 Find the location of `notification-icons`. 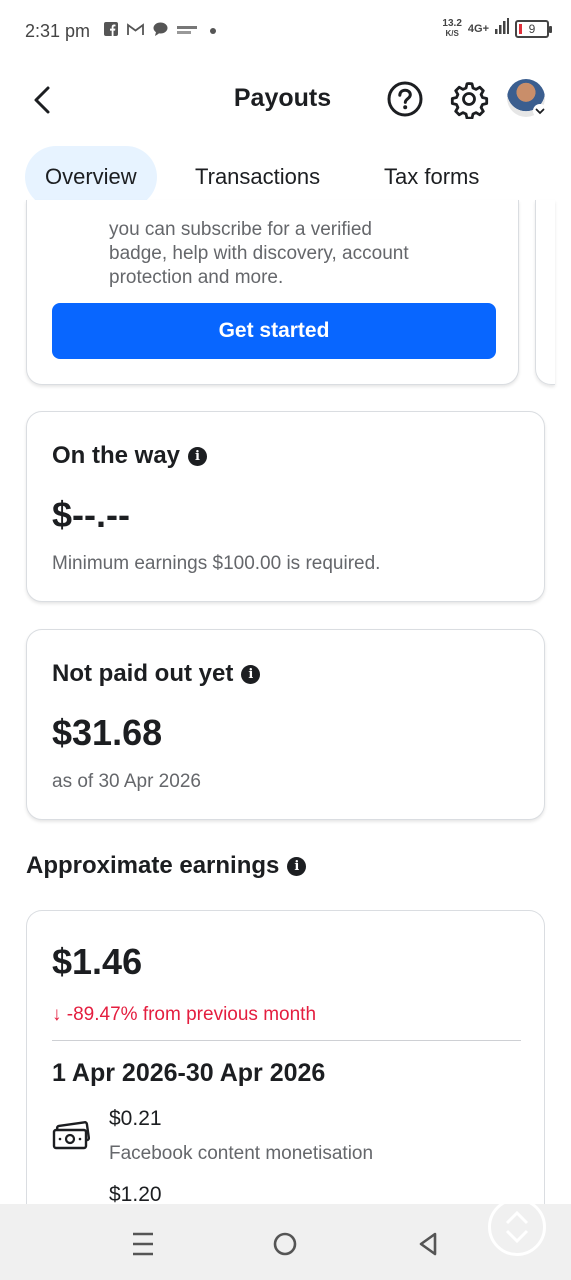

notification-icons is located at coordinates (160, 30).